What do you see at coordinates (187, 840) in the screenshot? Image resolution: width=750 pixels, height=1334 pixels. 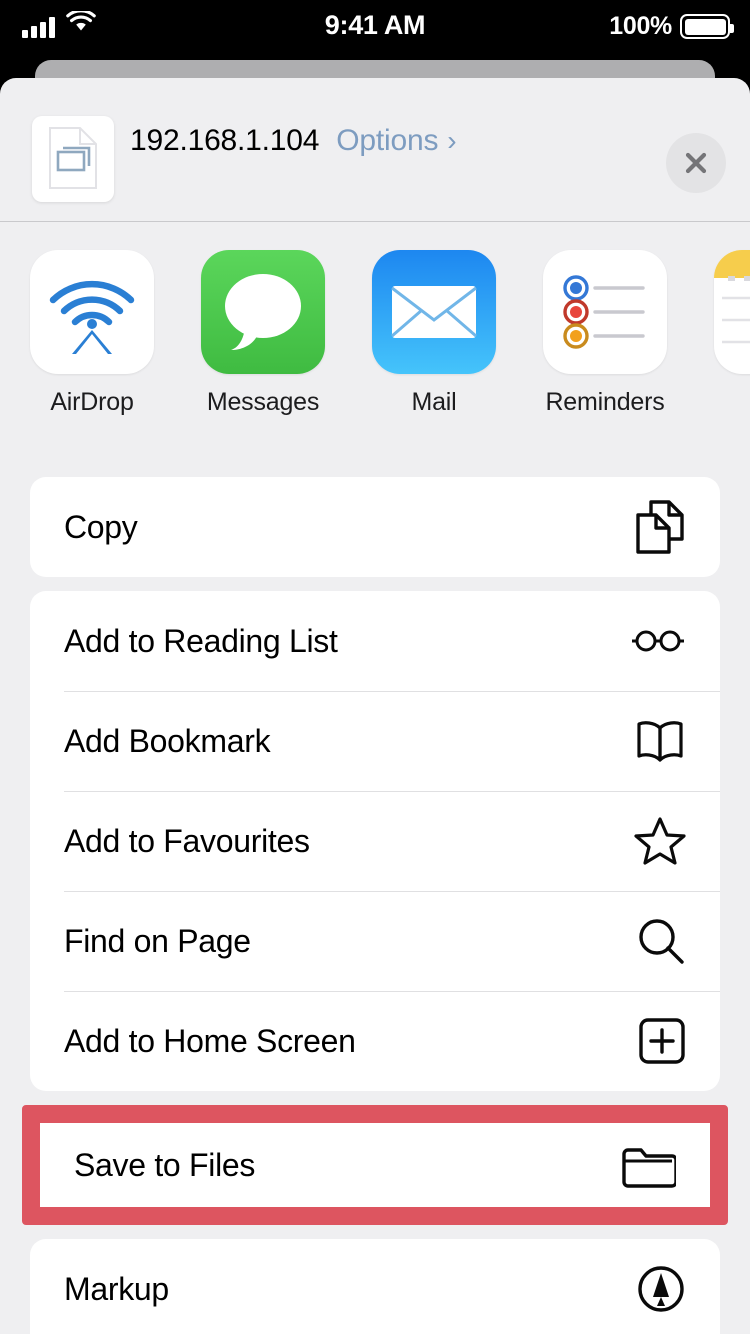 I see `action-label: Add to Favourites` at bounding box center [187, 840].